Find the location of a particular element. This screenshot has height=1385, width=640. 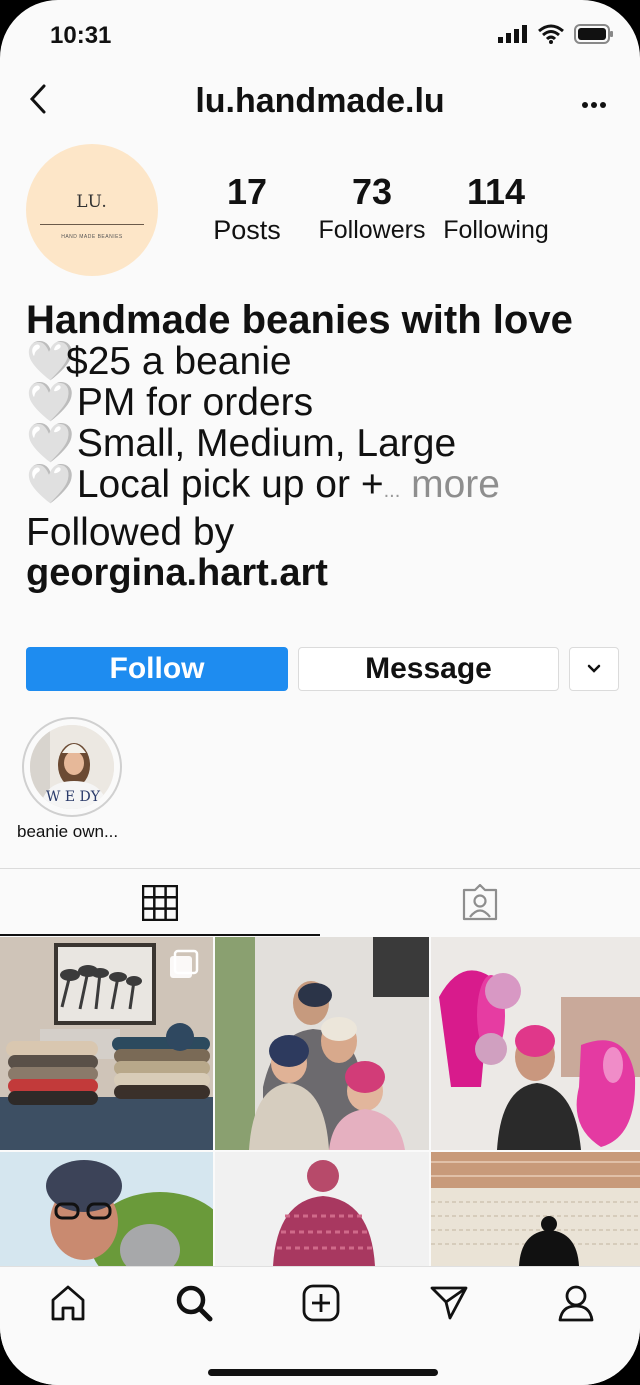

stat-followers-label: Followers is located at coordinates (372, 230).